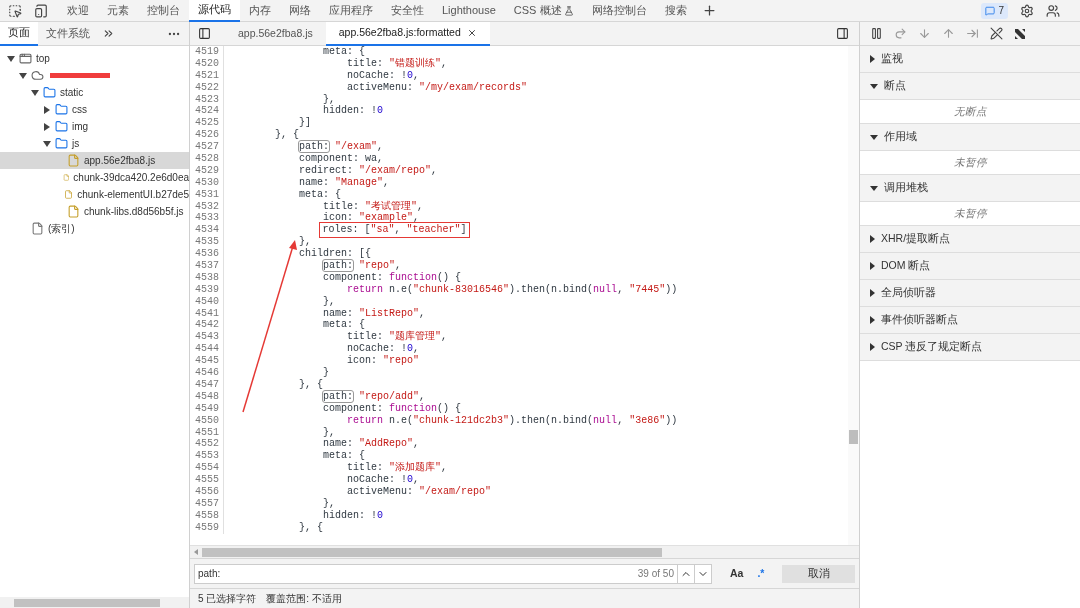 This screenshot has width=1080, height=608. What do you see at coordinates (853, 295) in the screenshot?
I see `vertical-scrollbar` at bounding box center [853, 295].